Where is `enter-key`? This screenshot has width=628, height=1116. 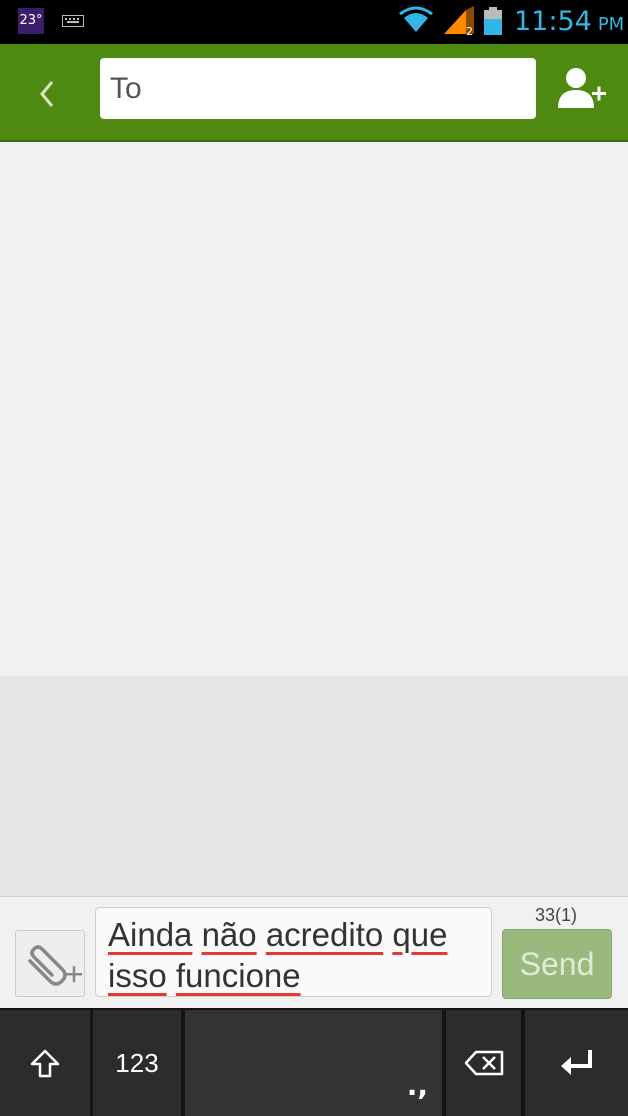
enter-key is located at coordinates (576, 1063).